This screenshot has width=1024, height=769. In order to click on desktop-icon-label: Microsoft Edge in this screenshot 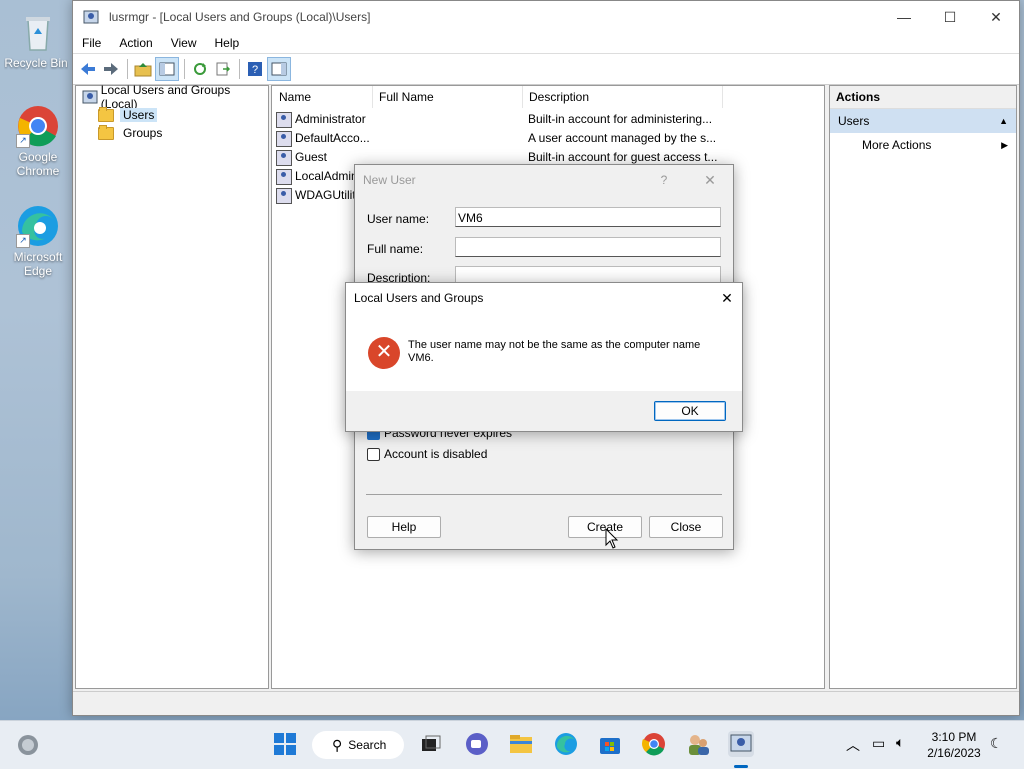, I will do `click(38, 264)`.